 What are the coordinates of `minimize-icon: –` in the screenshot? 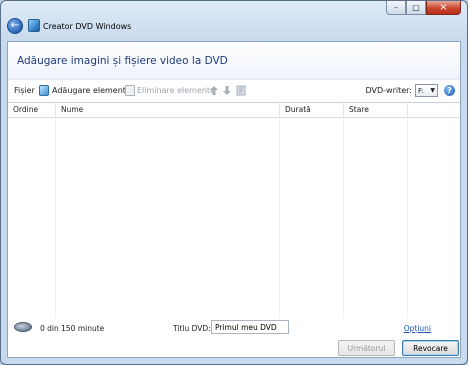 It's located at (396, 7).